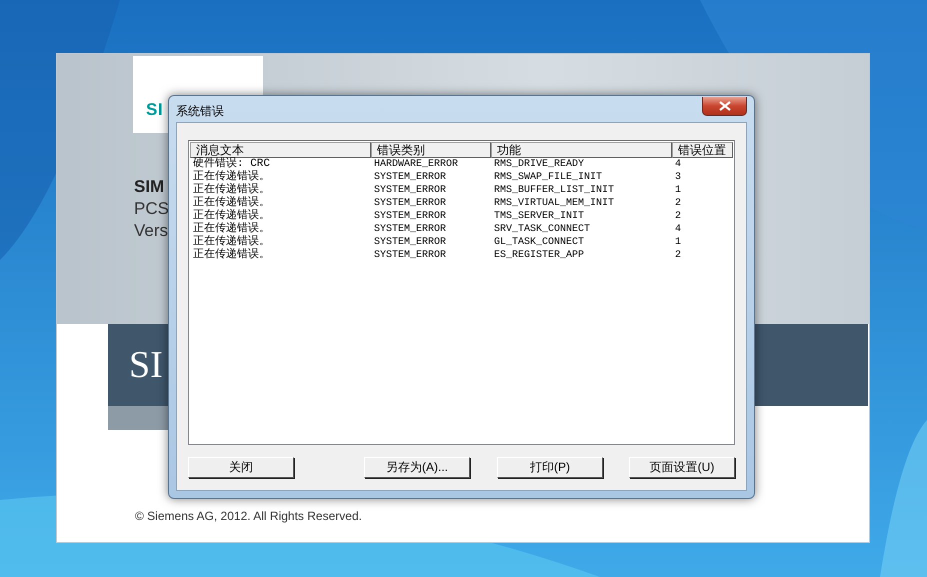 This screenshot has height=577, width=927. What do you see at coordinates (280, 150) in the screenshot?
I see `column-header: 消息文本` at bounding box center [280, 150].